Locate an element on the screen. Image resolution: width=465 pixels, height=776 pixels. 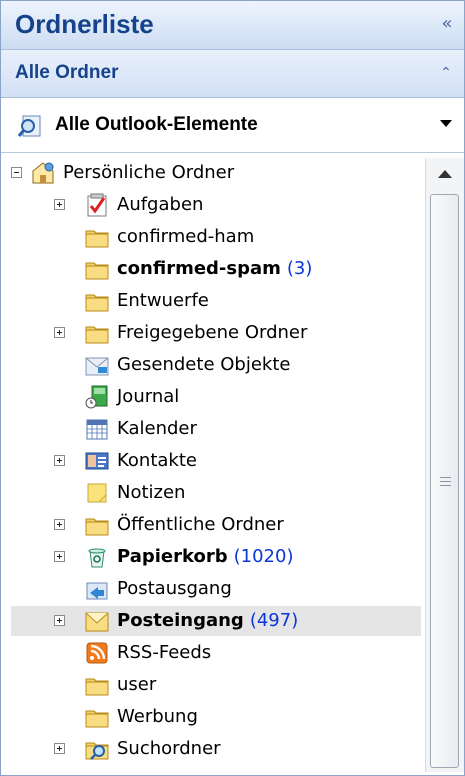
folder-label: Papierkorb (1020) is located at coordinates (205, 556).